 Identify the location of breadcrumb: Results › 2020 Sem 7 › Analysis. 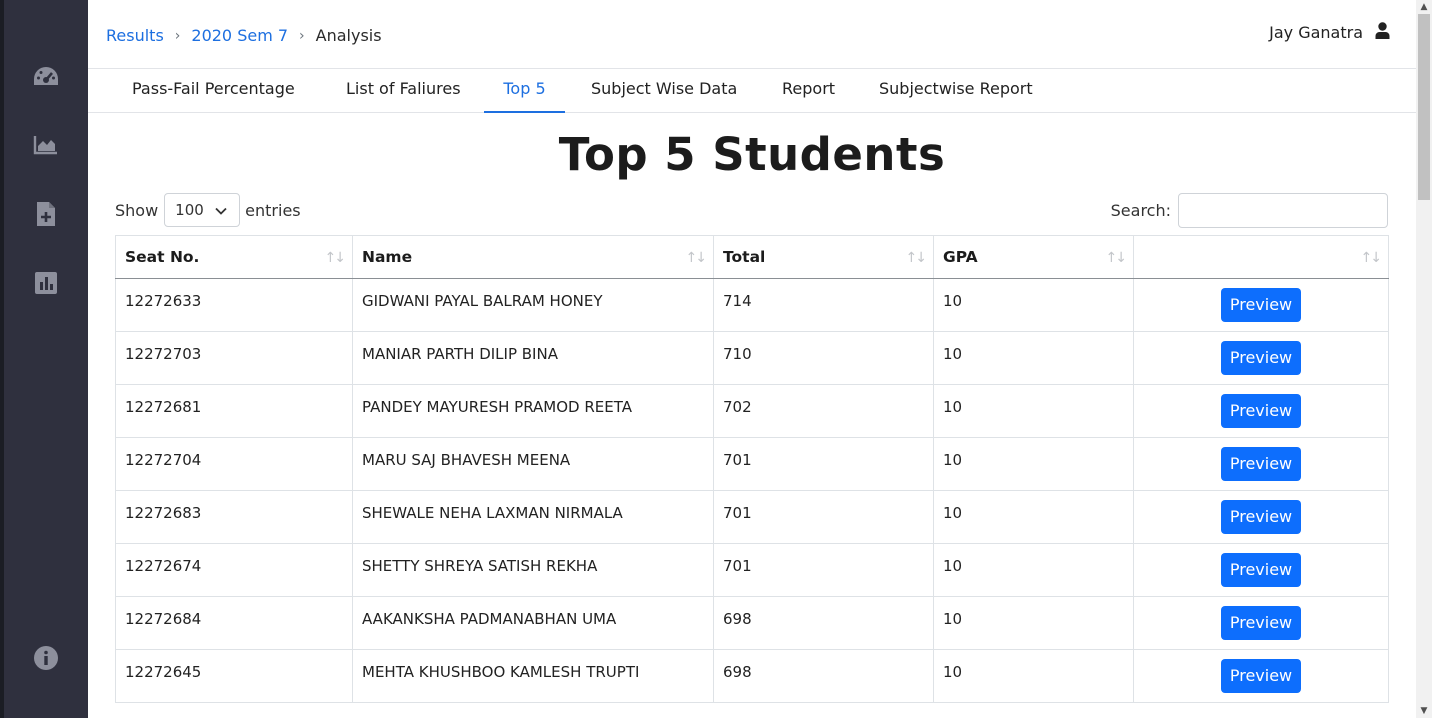
(244, 35).